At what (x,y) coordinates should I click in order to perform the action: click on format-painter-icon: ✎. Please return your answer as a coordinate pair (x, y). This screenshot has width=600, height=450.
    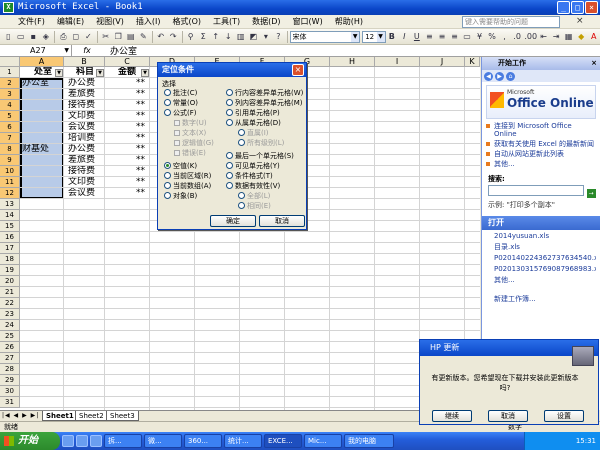
    Looking at the image, I should click on (143, 37).